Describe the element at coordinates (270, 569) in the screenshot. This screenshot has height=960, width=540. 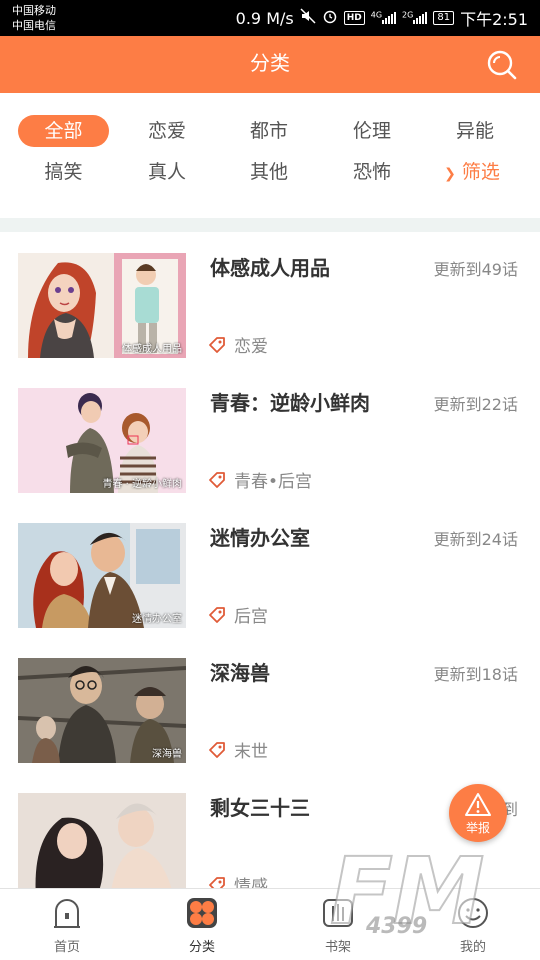
I see `comic-item: 迷情办公室 迷情办公室 更新到24话 后宫` at that location.